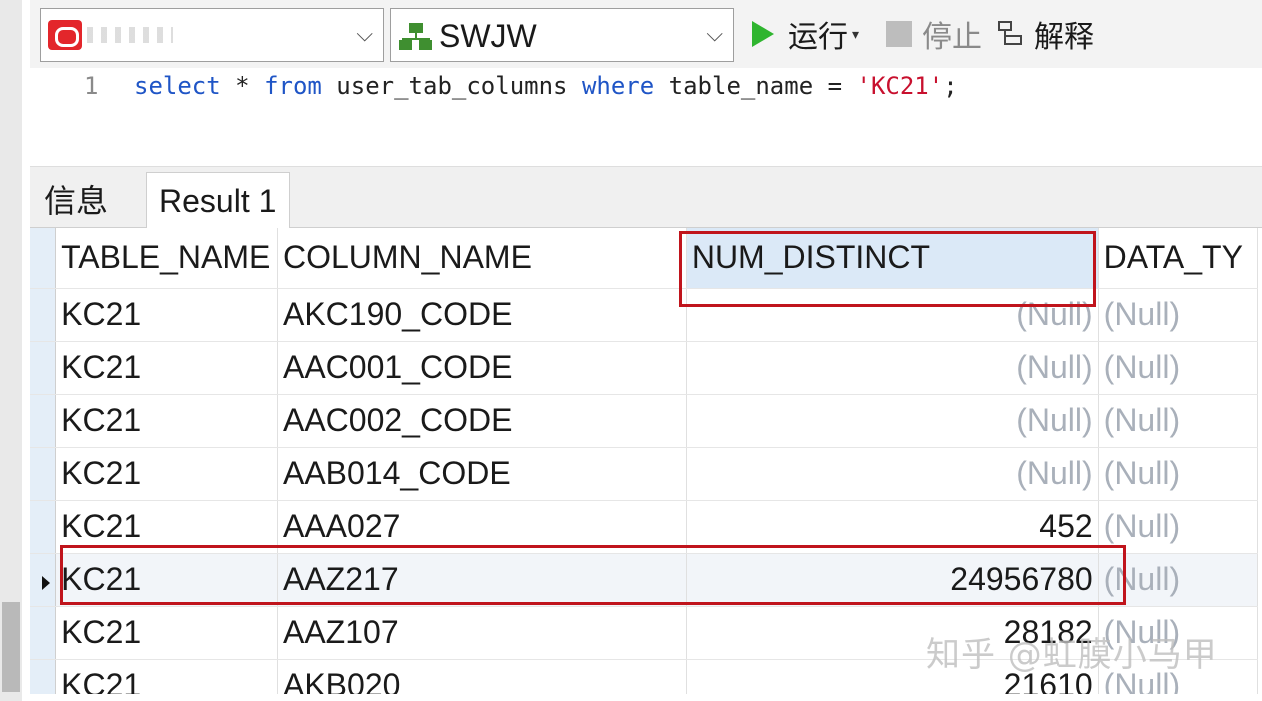 Image resolution: width=1262 pixels, height=701 pixels. I want to click on tab-result-1: Result 1, so click(218, 201).